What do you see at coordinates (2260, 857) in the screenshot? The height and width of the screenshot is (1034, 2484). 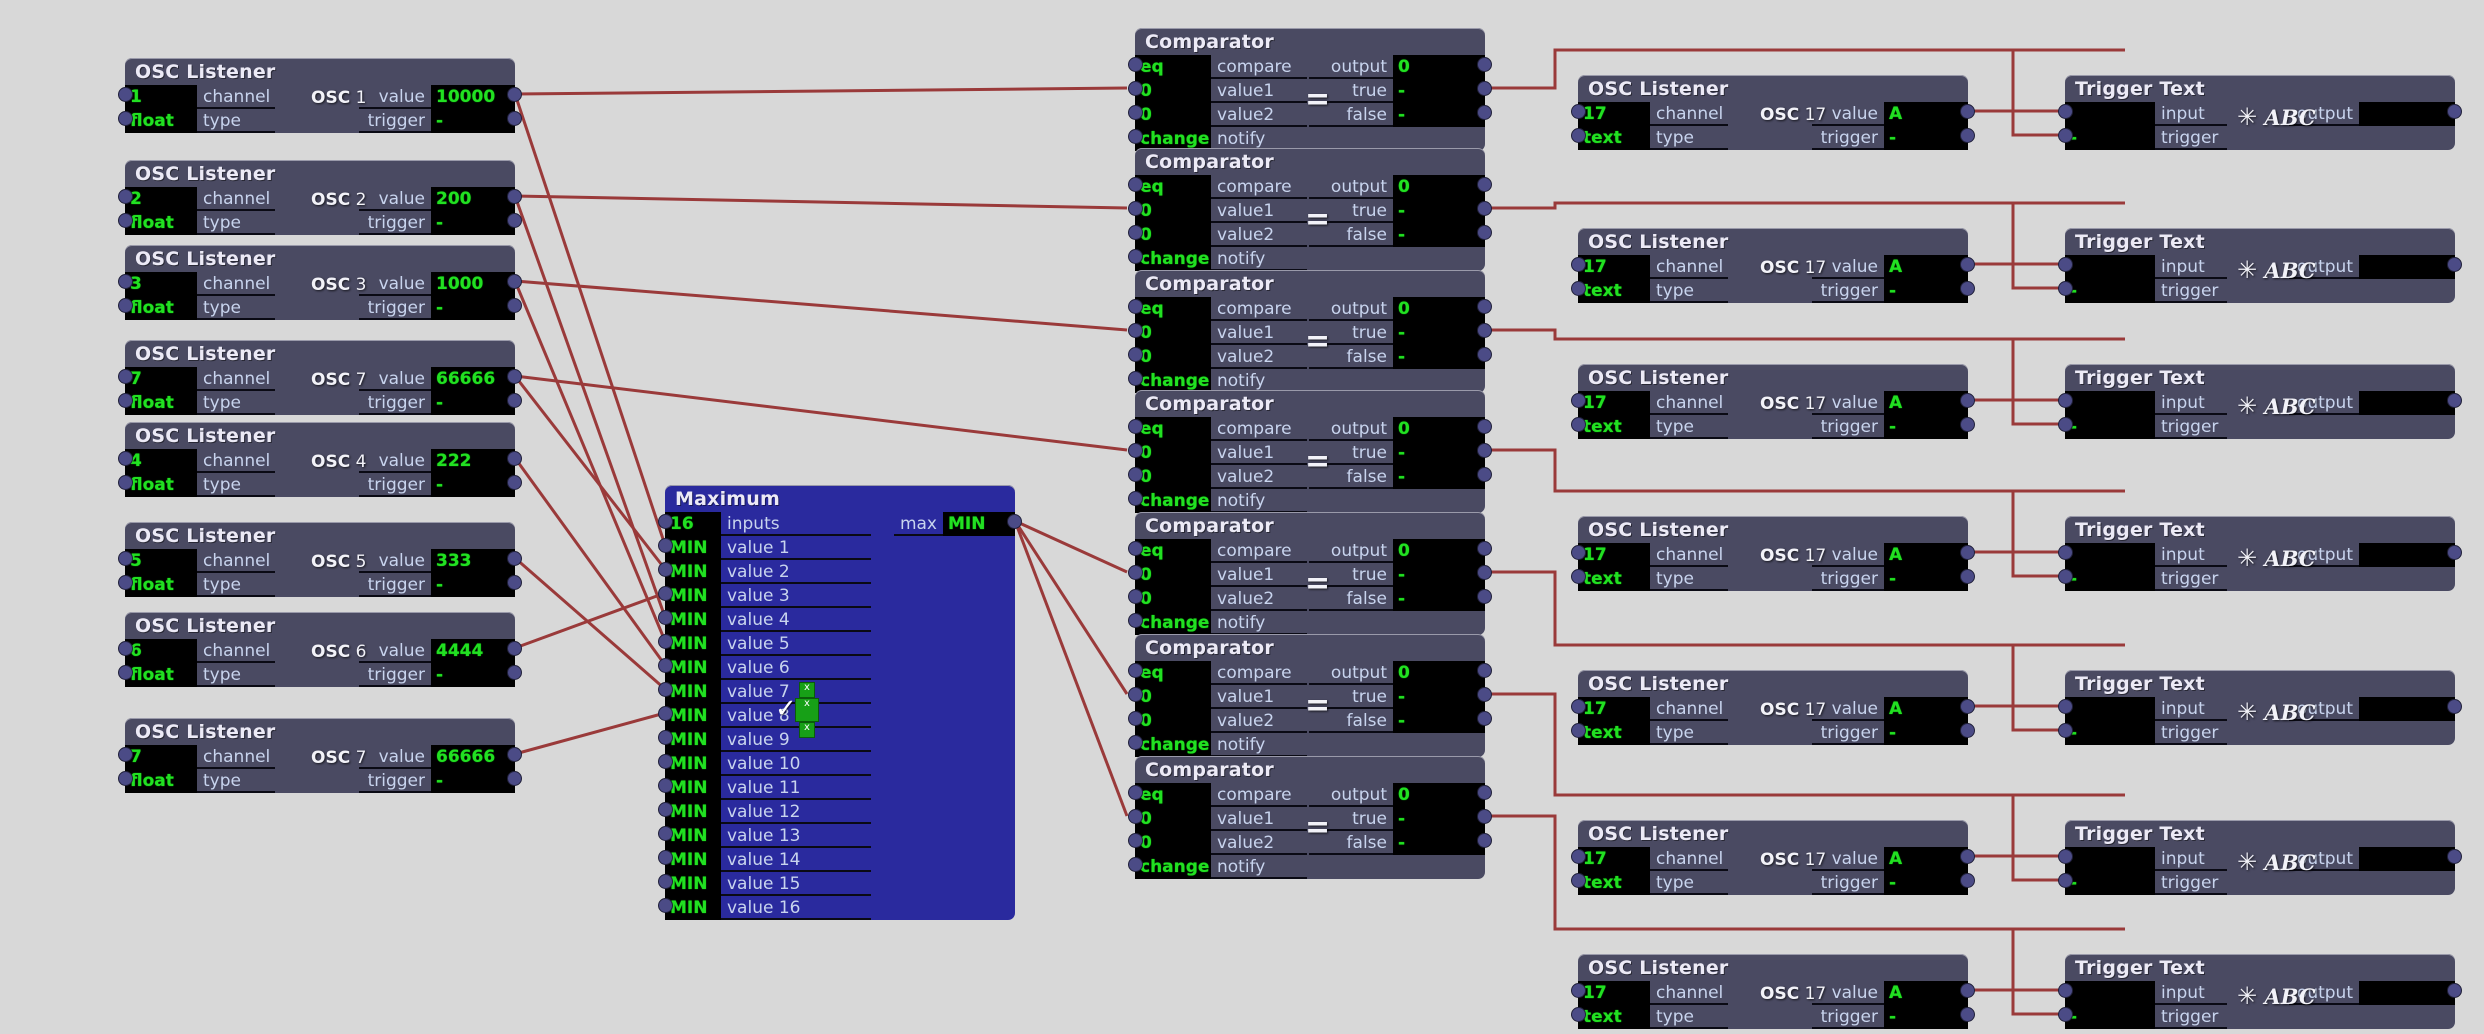 I see `trigger-text-5: Trigger Text input output - trigger ✳ ABC` at bounding box center [2260, 857].